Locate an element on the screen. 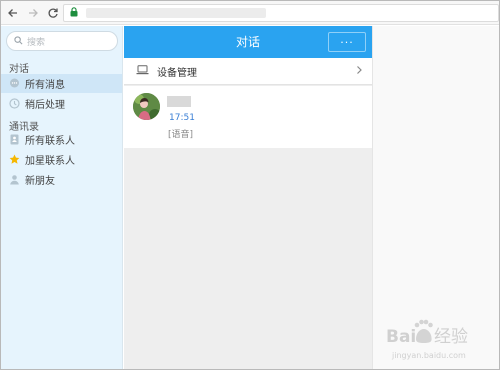 The width and height of the screenshot is (500, 370). conversation-list-item: 17:51 [语音] is located at coordinates (248, 117).